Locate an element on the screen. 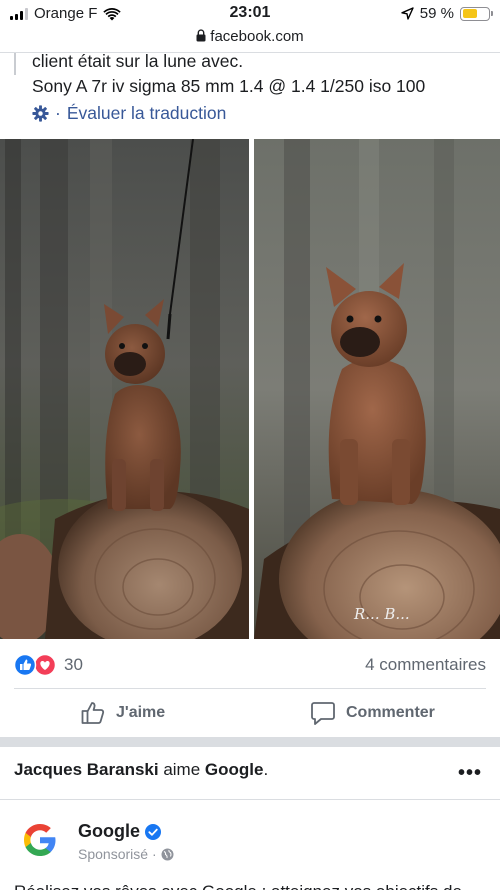 The width and height of the screenshot is (500, 890). reaction-count: 30 is located at coordinates (73, 664).